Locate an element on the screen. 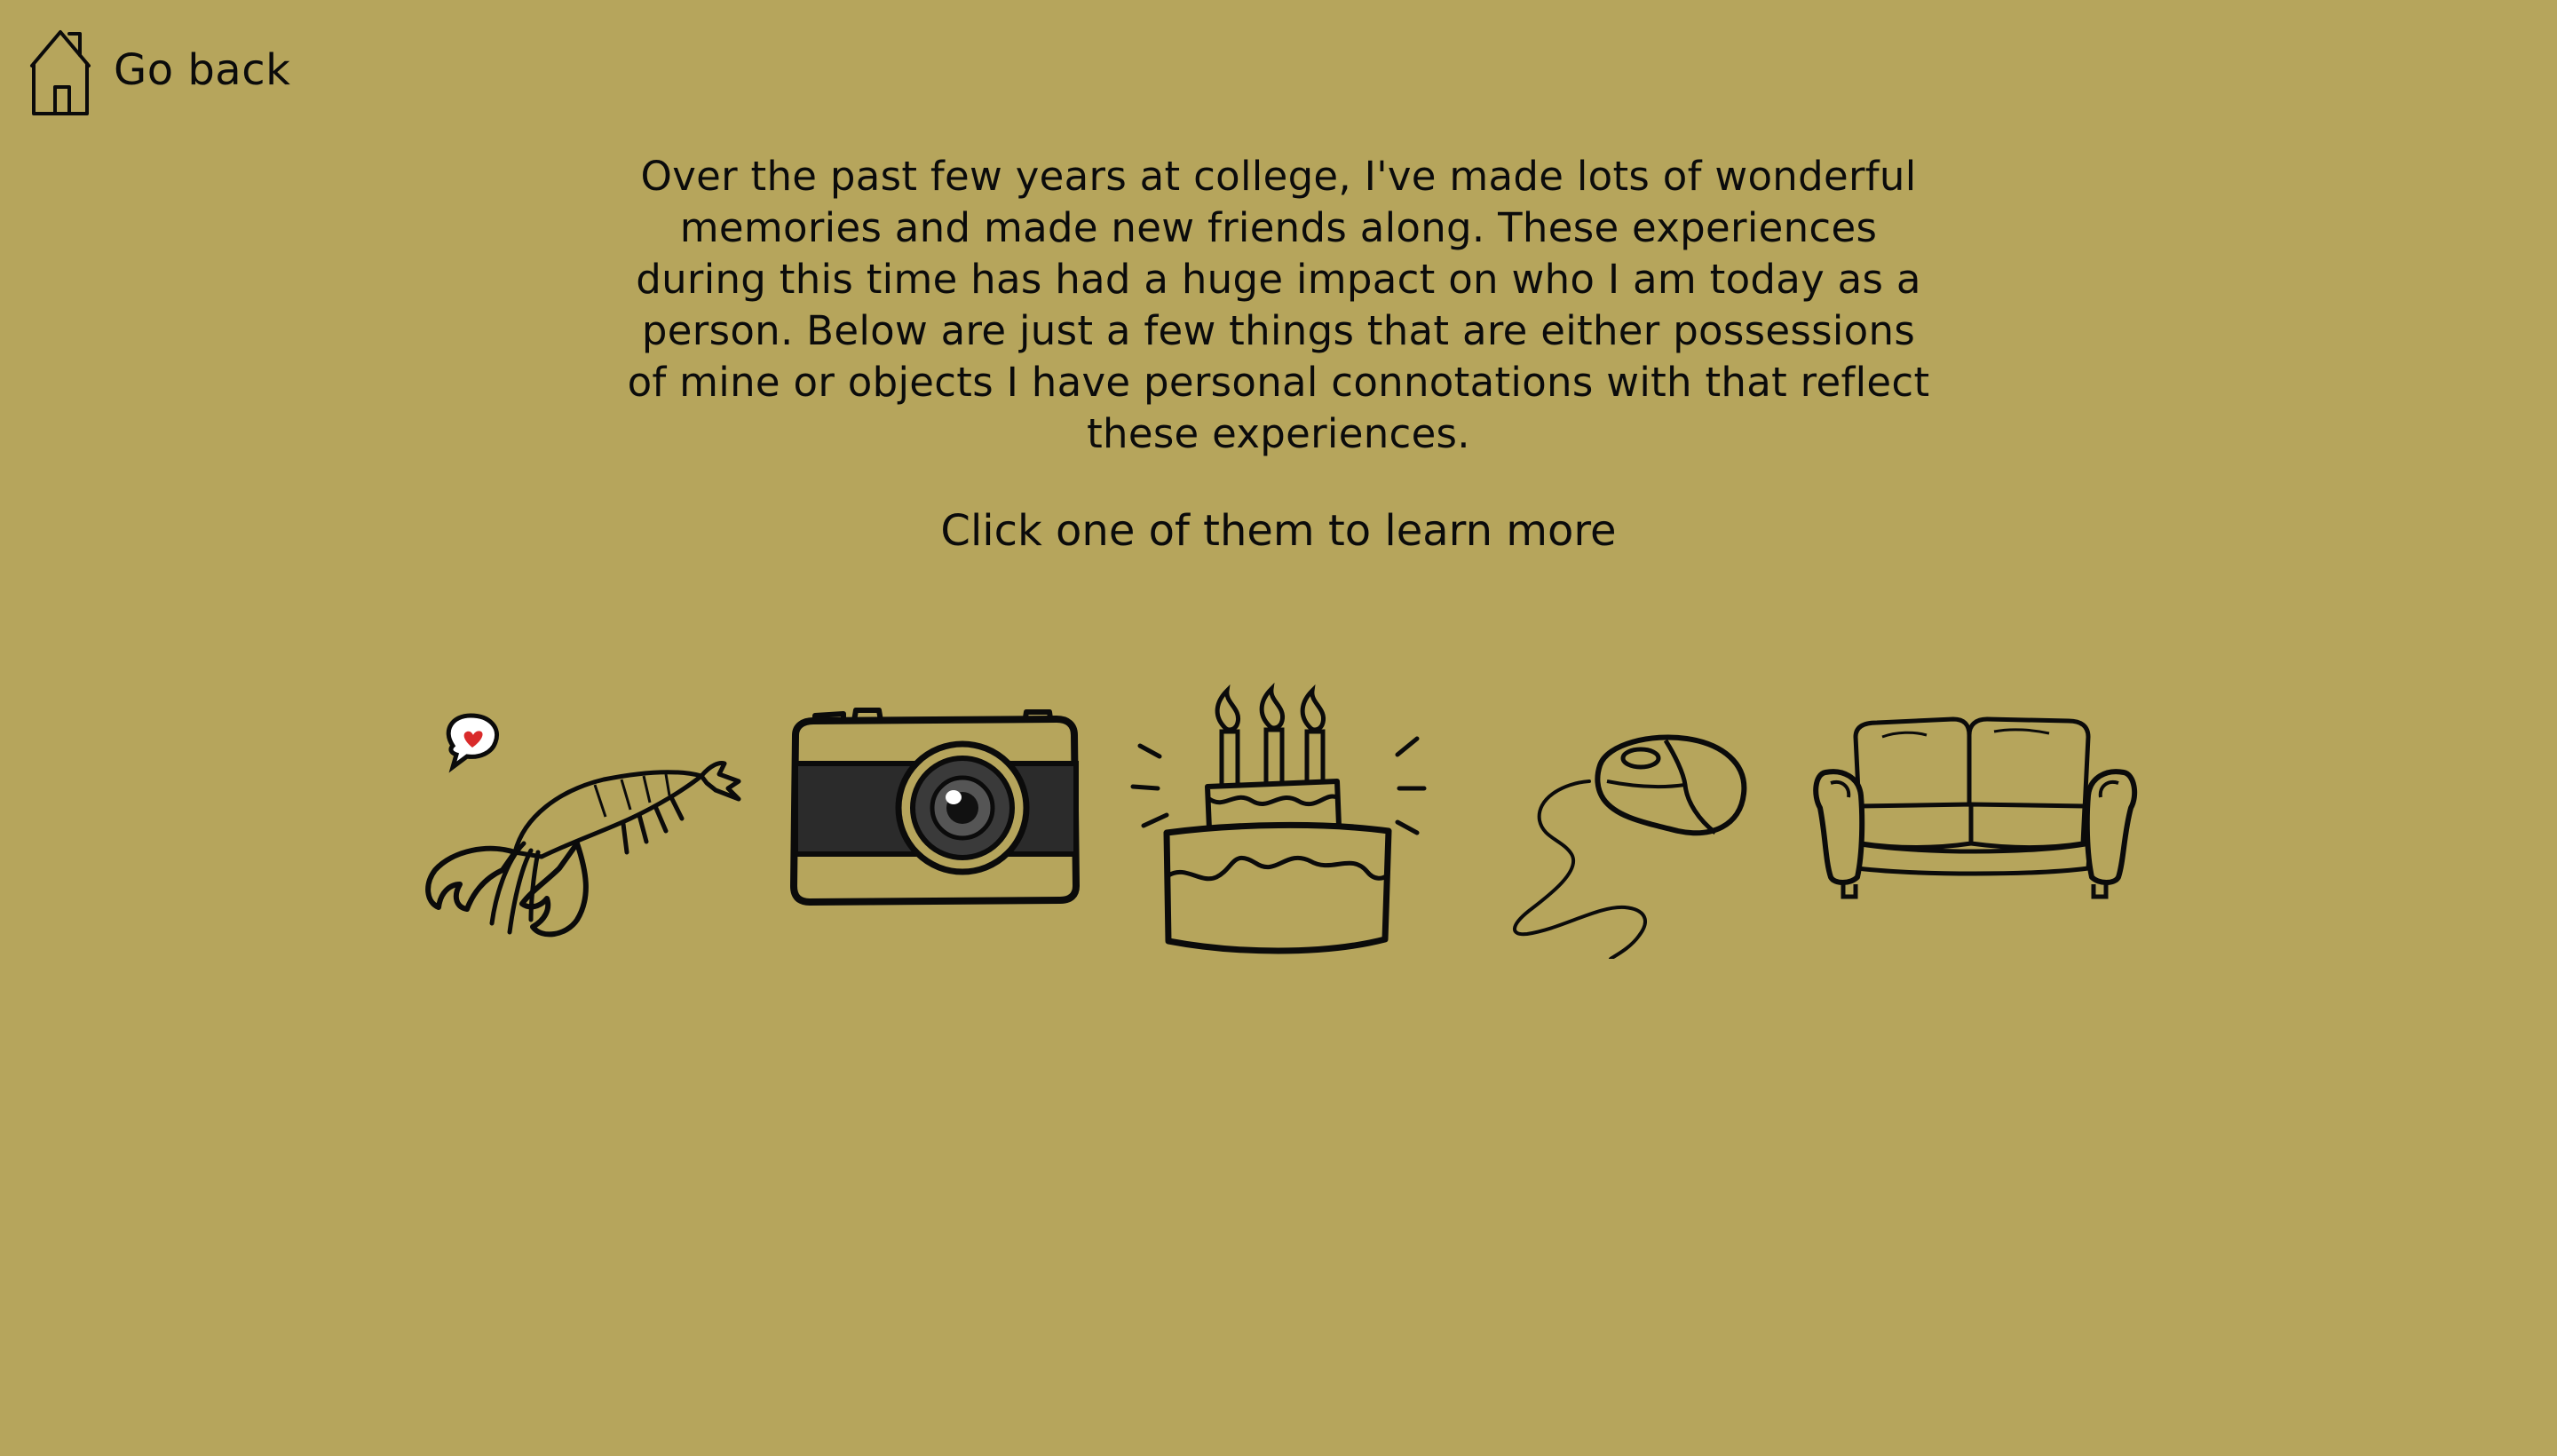 This screenshot has width=2557, height=1456. camera-object-button is located at coordinates (936, 807).